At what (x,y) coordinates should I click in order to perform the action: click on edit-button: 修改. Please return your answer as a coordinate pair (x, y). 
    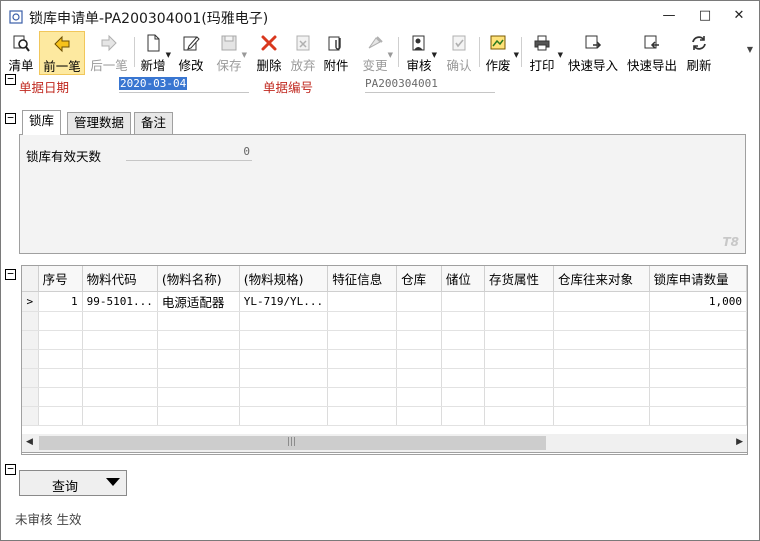
    Looking at the image, I should click on (191, 53).